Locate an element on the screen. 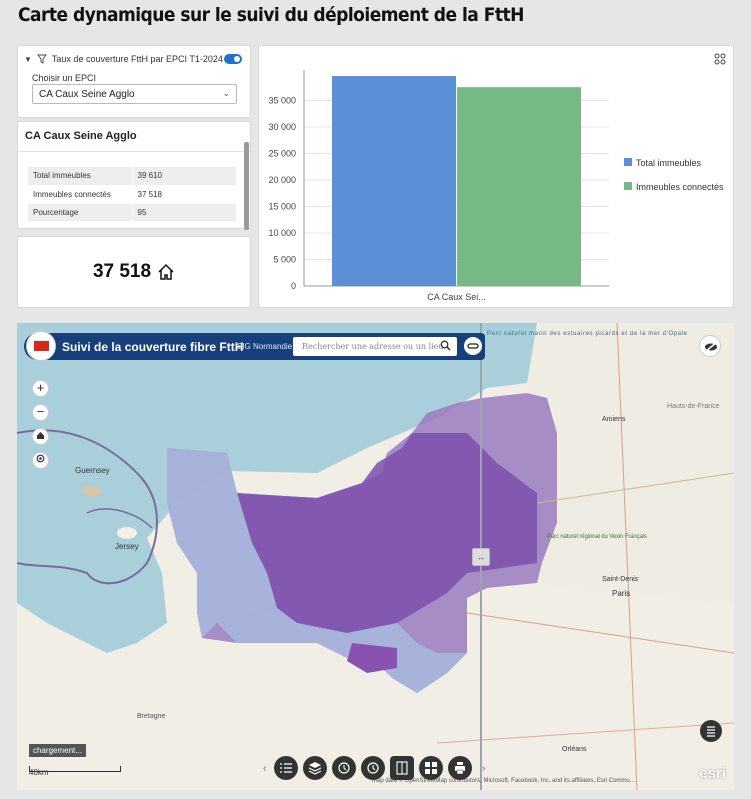  y-tick-label: 30 000 is located at coordinates (282, 127).